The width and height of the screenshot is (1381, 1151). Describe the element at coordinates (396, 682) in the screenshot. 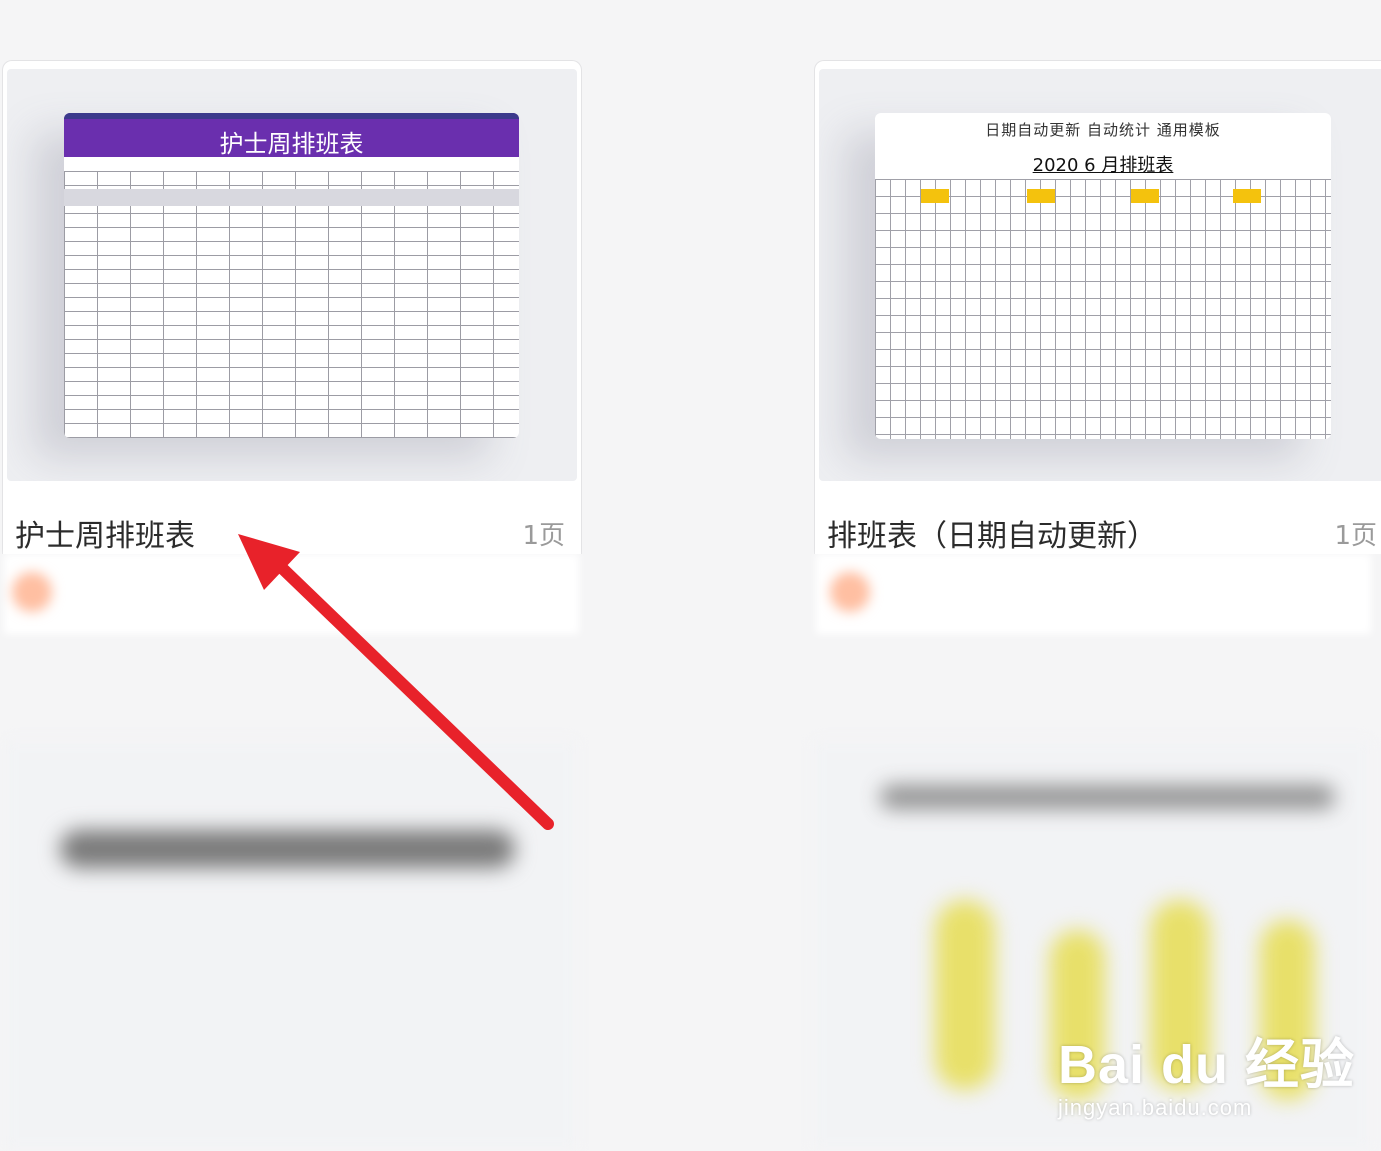

I see `red-arrow-icon` at that location.